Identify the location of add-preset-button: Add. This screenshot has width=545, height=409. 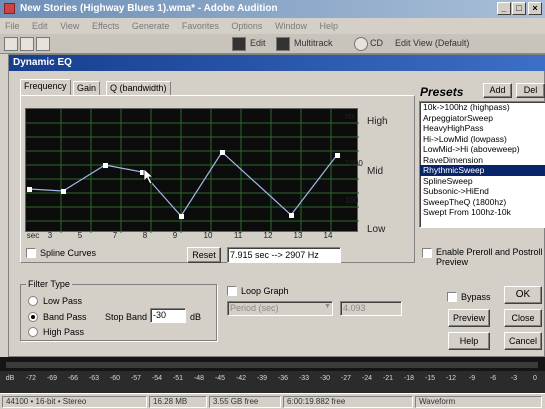
(497, 90).